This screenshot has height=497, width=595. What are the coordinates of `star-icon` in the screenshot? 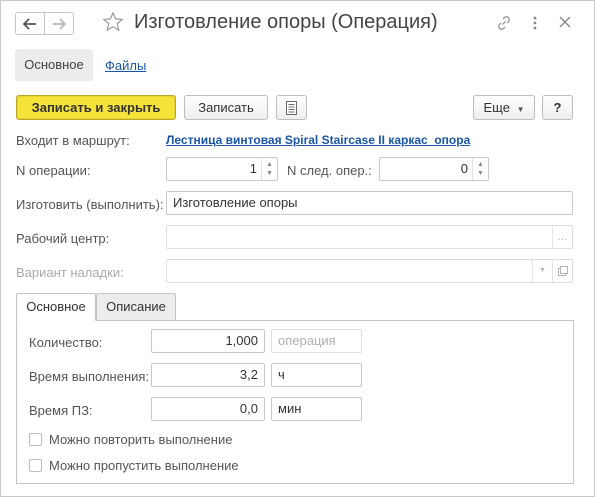 It's located at (113, 22).